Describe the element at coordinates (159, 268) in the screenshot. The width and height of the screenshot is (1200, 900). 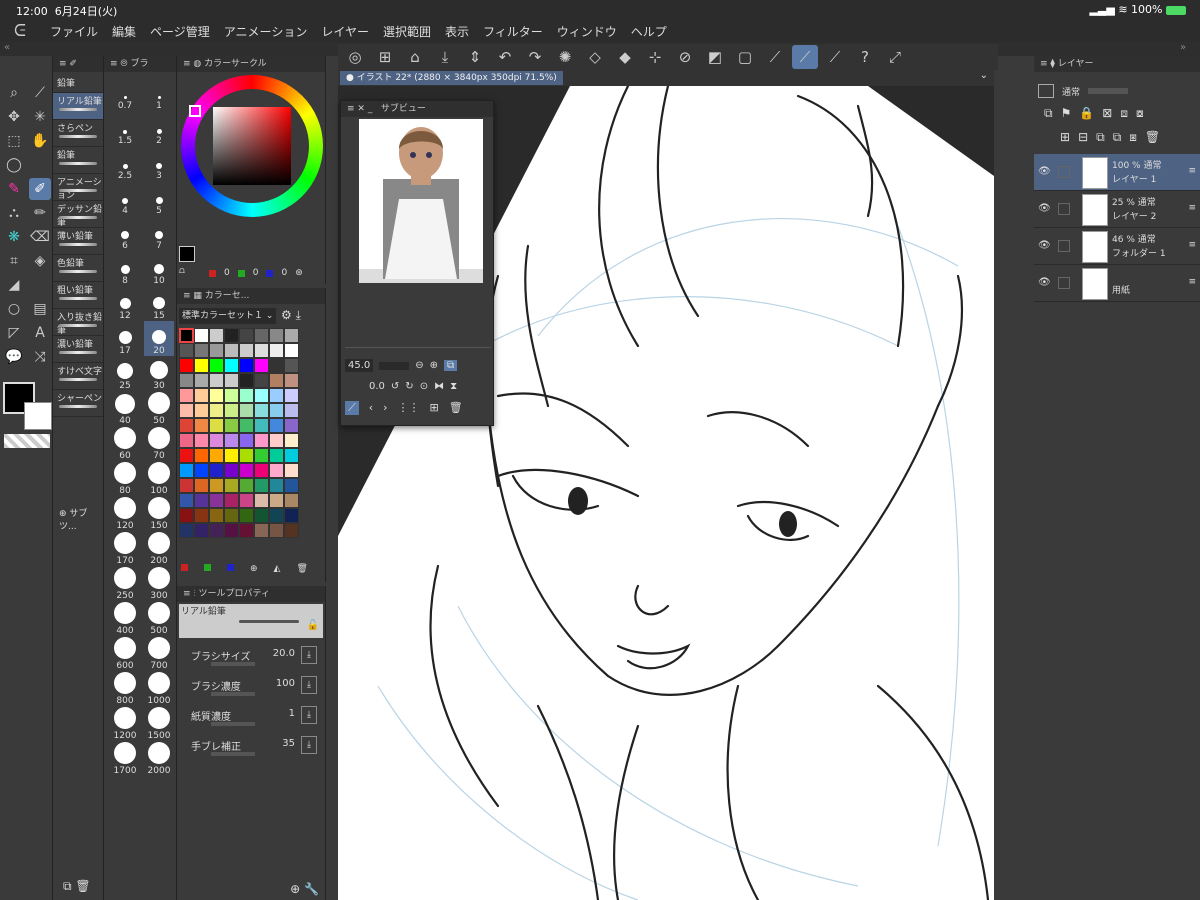
I see `brush-size-option: 10` at that location.